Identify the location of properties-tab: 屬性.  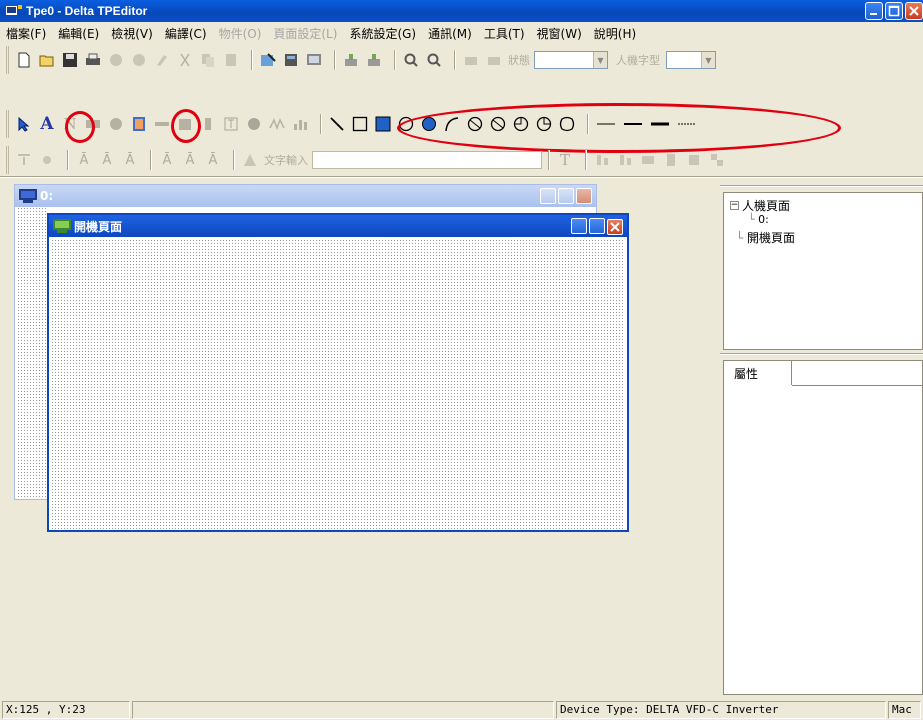
(758, 373).